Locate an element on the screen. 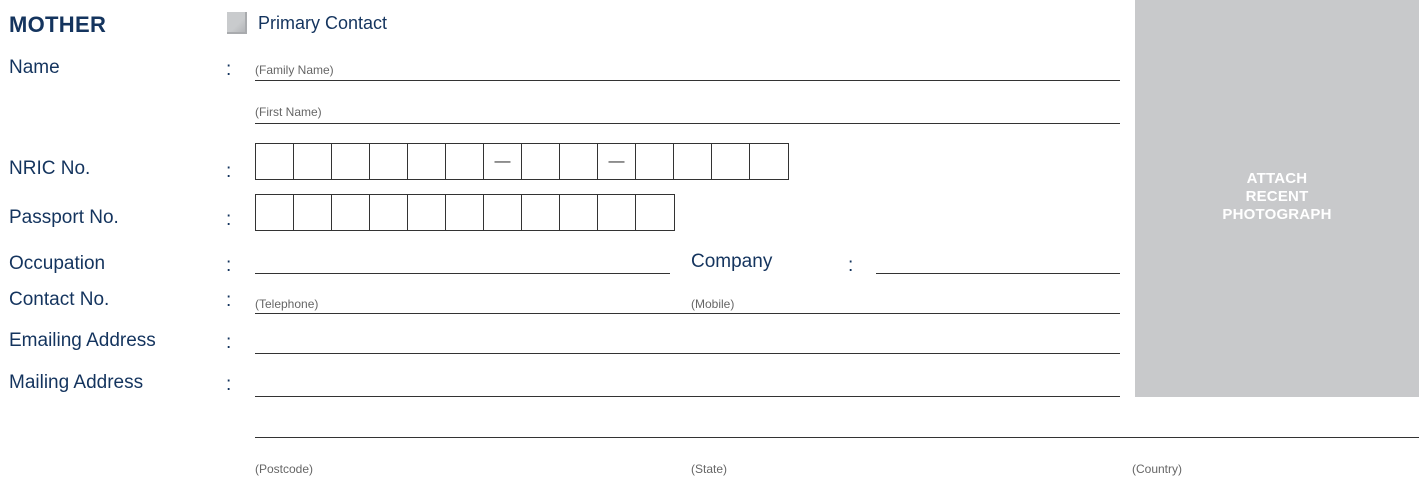 This screenshot has width=1419, height=477. contact-label: Contact No. is located at coordinates (59, 299).